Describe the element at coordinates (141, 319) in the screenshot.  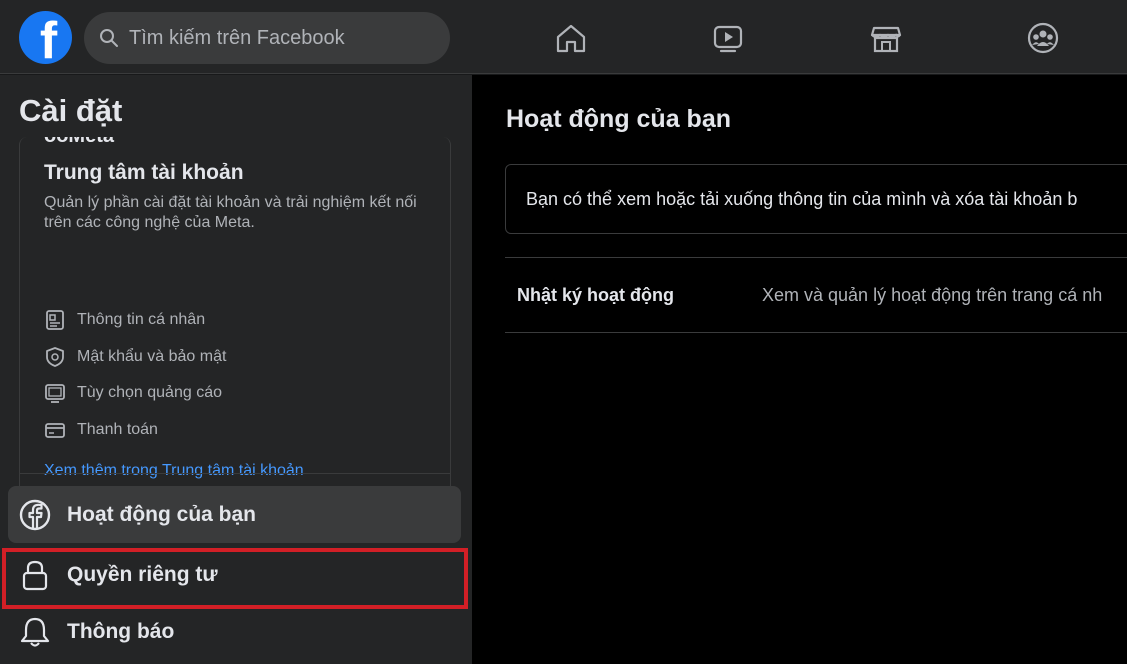
I see `account-item-label: Thông tin cá nhân` at that location.